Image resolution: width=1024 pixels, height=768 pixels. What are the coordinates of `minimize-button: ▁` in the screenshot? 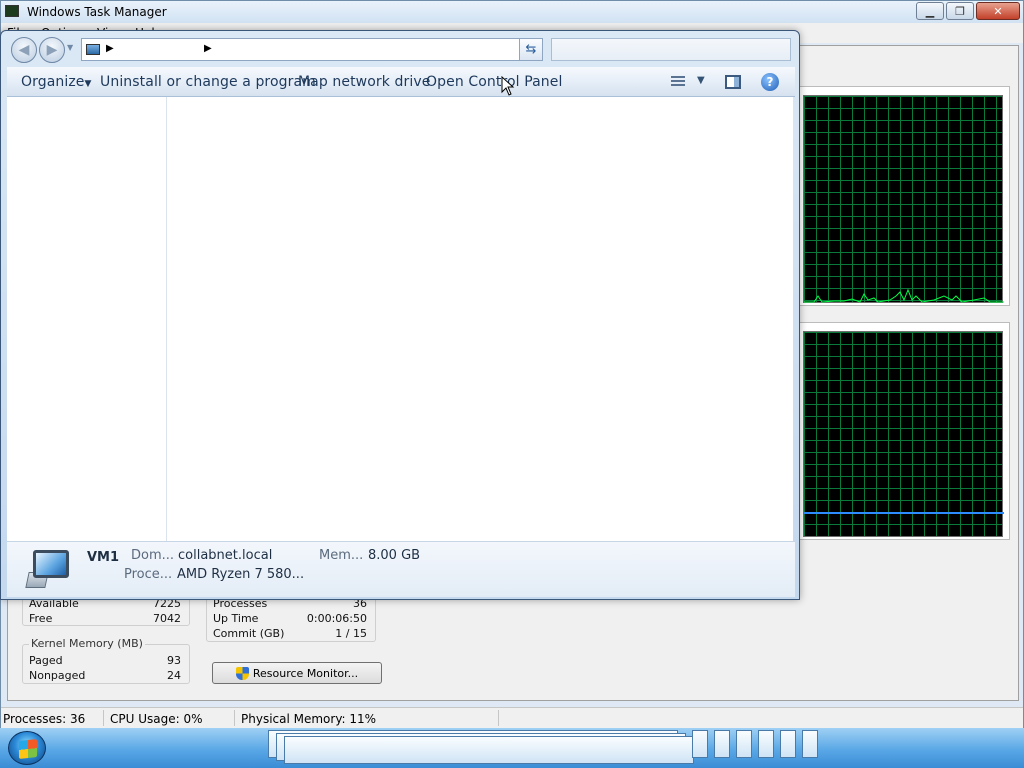 It's located at (930, 11).